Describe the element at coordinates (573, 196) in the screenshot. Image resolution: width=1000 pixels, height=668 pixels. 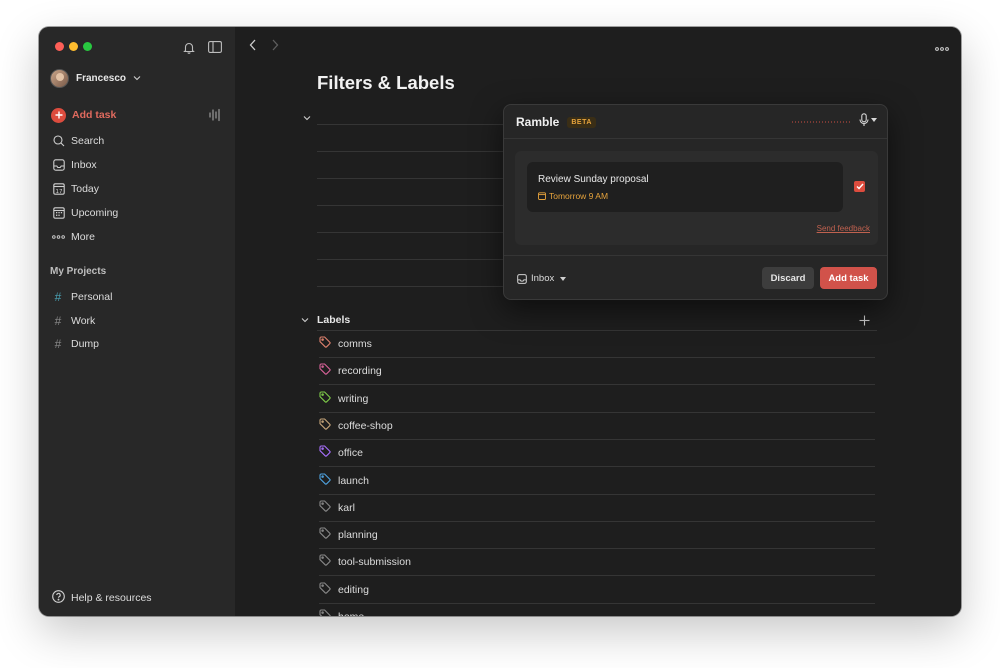
I see `task-due-date: Tomorrow 9 AM` at that location.